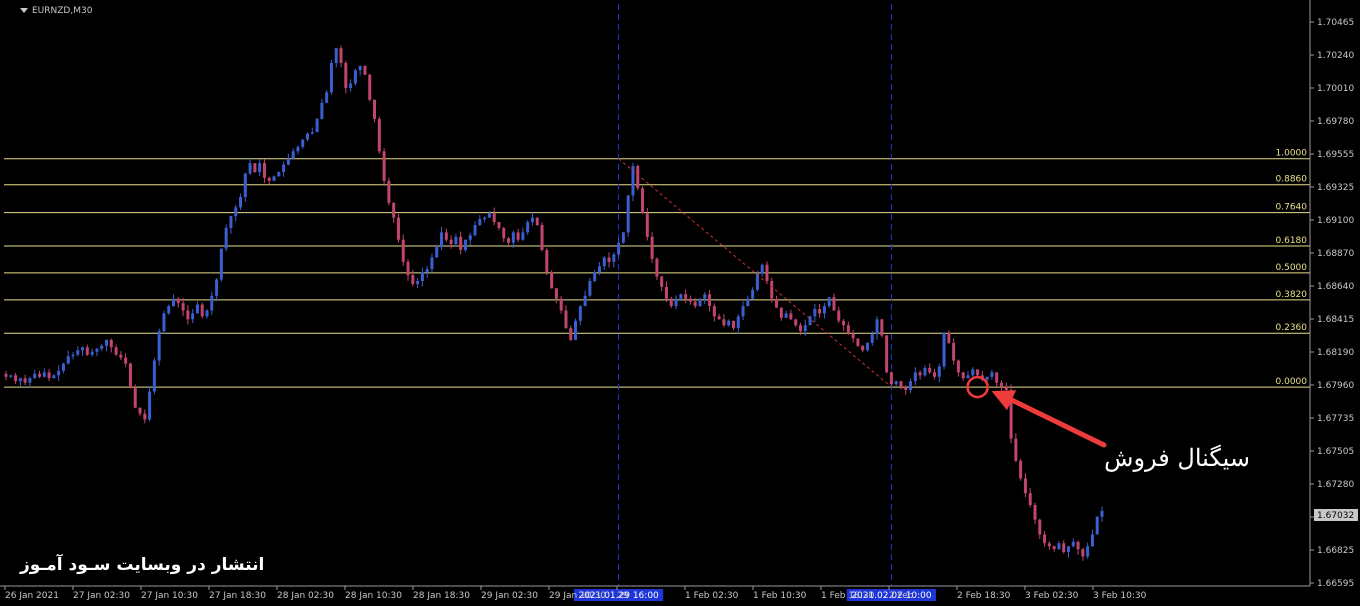 The height and width of the screenshot is (606, 1360). I want to click on x-tick-label: 27 Jan 10:30, so click(169, 596).